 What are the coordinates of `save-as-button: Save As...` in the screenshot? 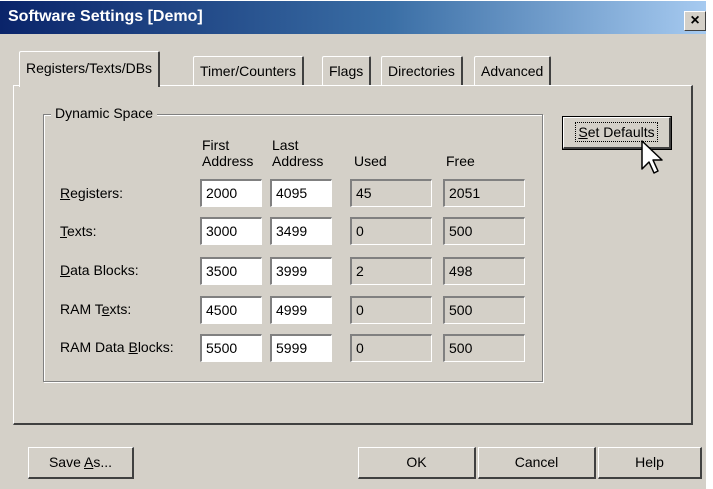 It's located at (81, 463).